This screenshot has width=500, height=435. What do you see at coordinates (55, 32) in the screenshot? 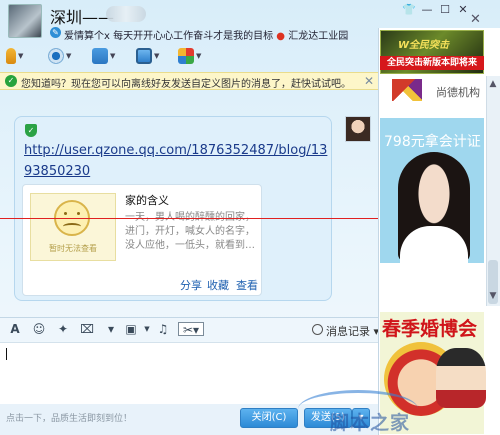
I see `signature-icon: ✎` at bounding box center [55, 32].